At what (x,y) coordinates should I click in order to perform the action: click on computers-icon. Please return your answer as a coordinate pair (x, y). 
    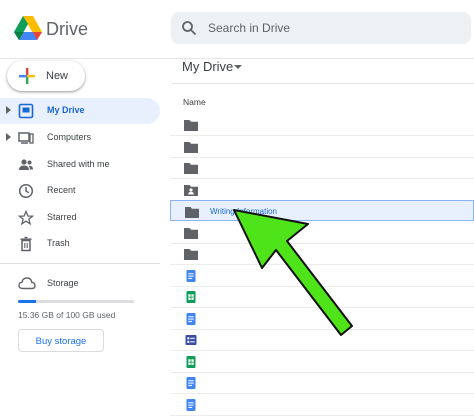
    Looking at the image, I should click on (26, 138).